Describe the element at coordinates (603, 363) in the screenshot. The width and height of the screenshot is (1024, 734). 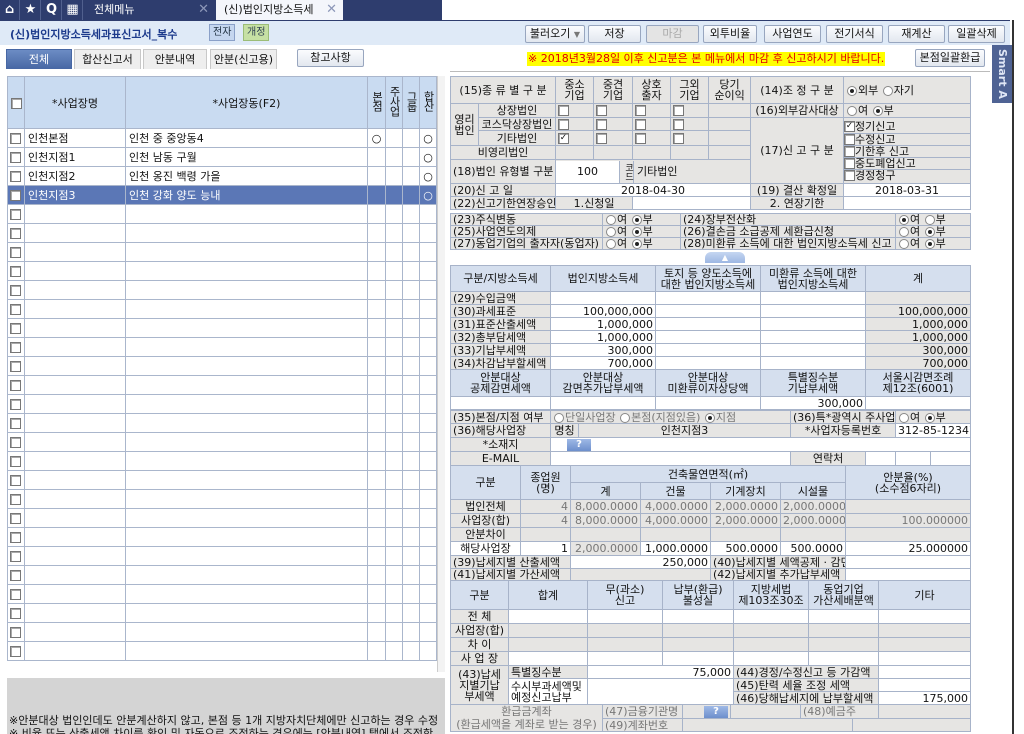
I see `tax-value-cell: 700,000` at that location.